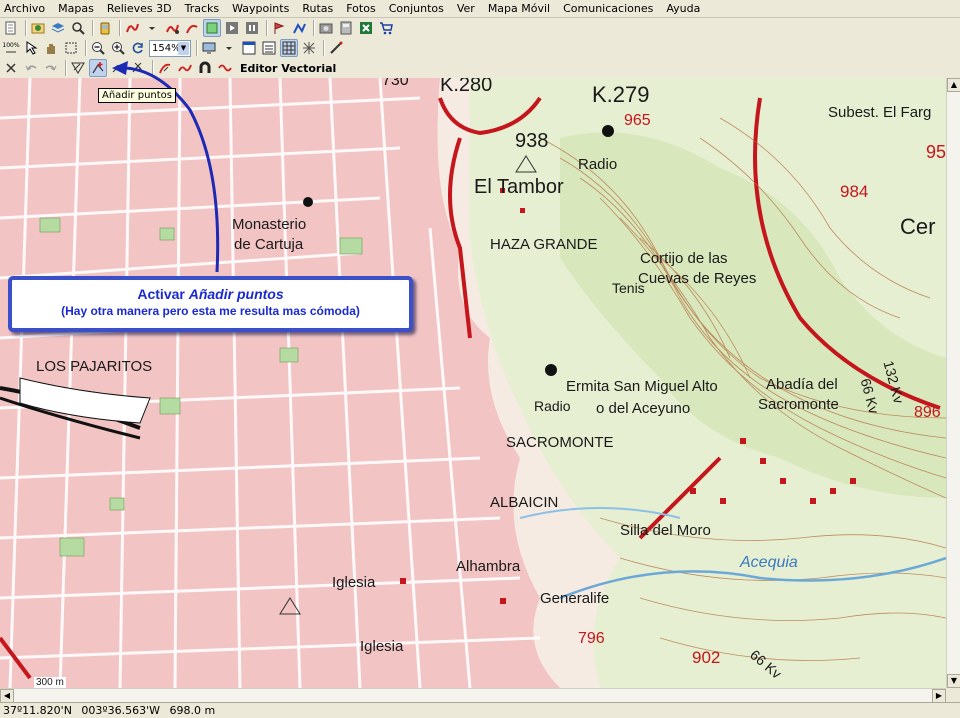 The width and height of the screenshot is (960, 718). I want to click on waypoint-flag-icon, so click(279, 28).